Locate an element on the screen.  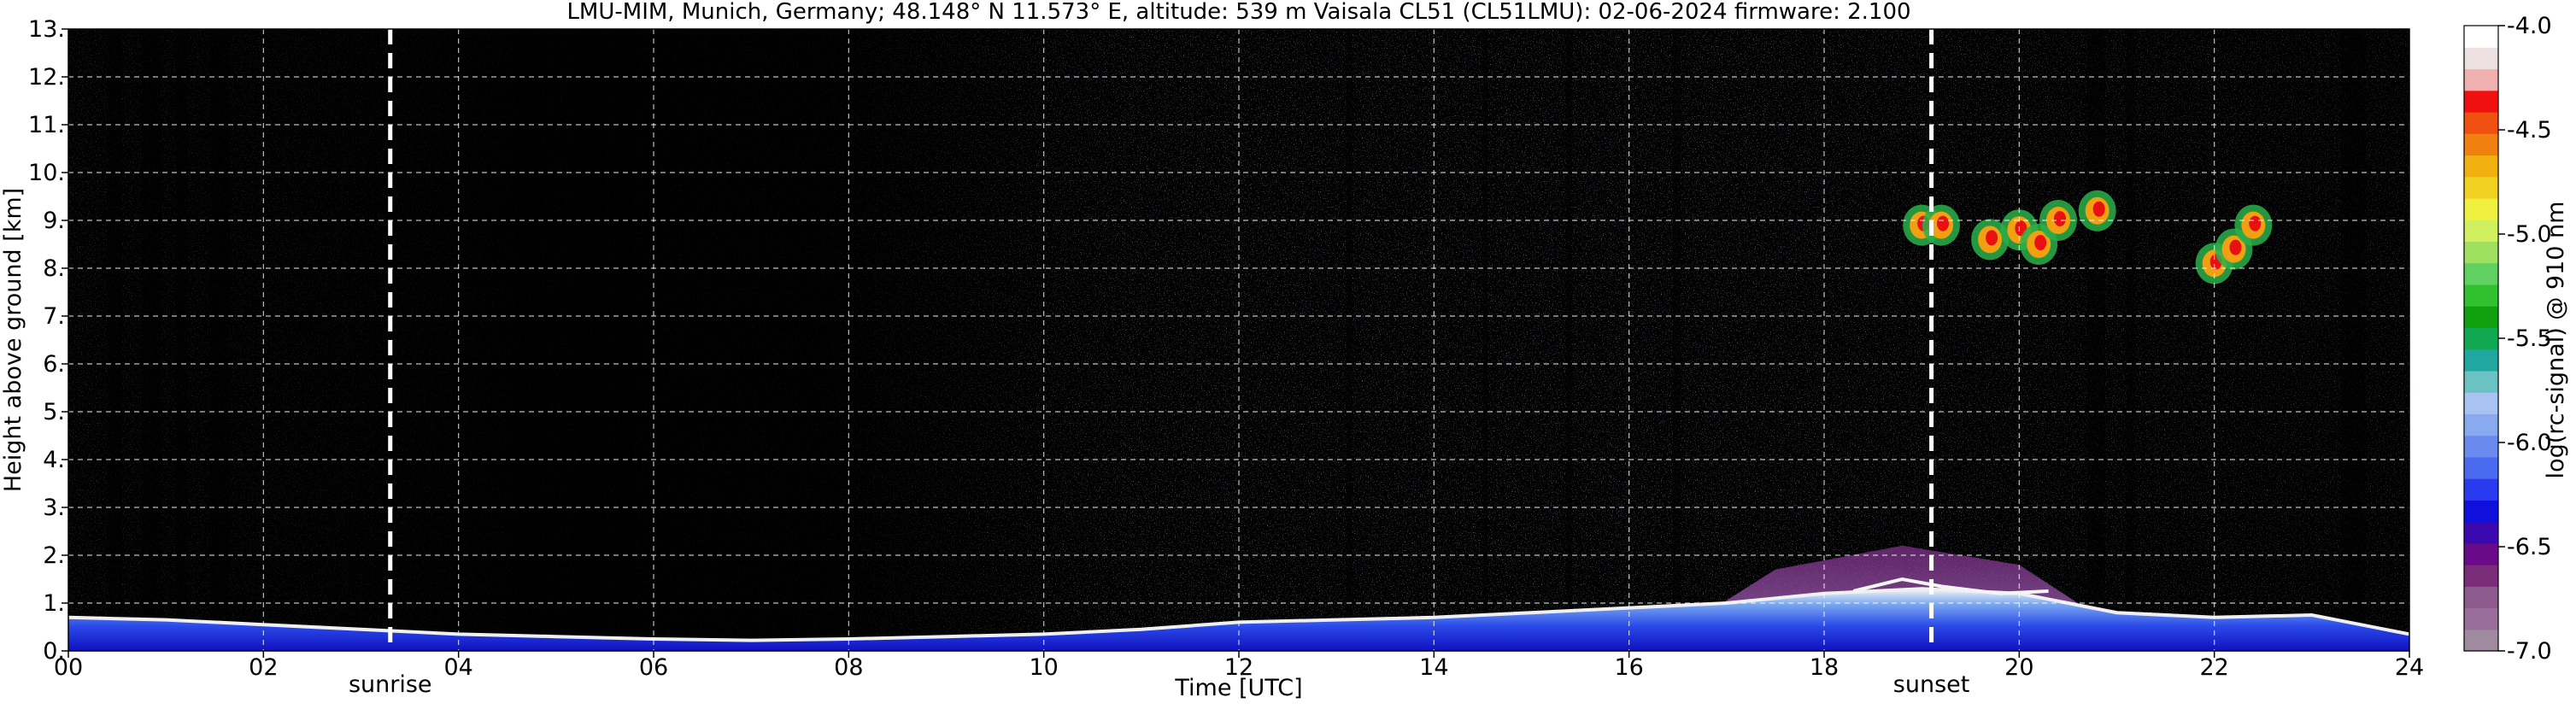
colorbar-tick-label: -4.0 is located at coordinates (2529, 26).